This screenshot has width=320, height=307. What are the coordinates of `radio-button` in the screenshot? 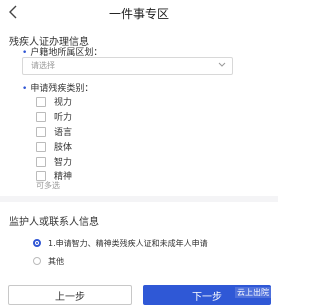 It's located at (37, 261).